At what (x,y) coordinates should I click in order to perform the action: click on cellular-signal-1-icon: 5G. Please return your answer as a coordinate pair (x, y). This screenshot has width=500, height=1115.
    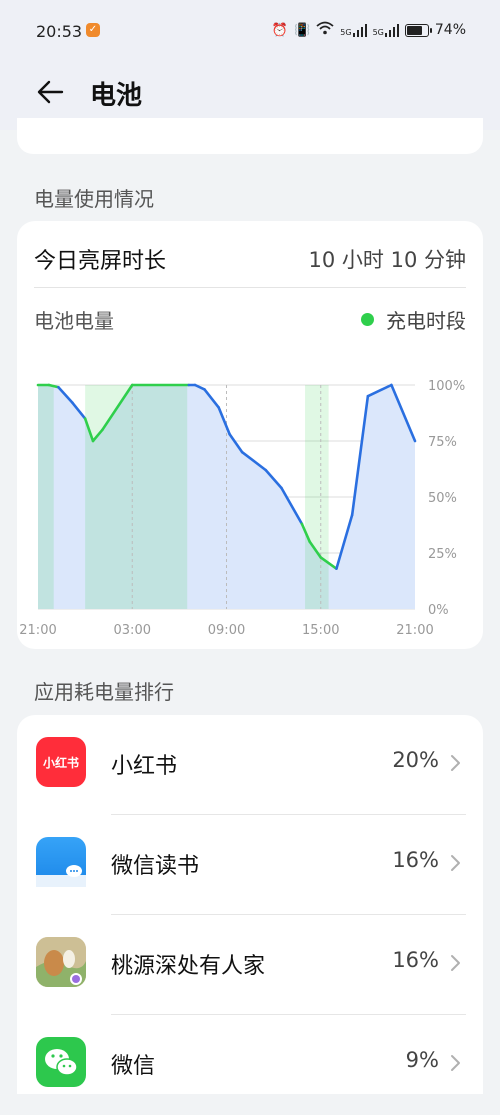
    Looking at the image, I should click on (353, 30).